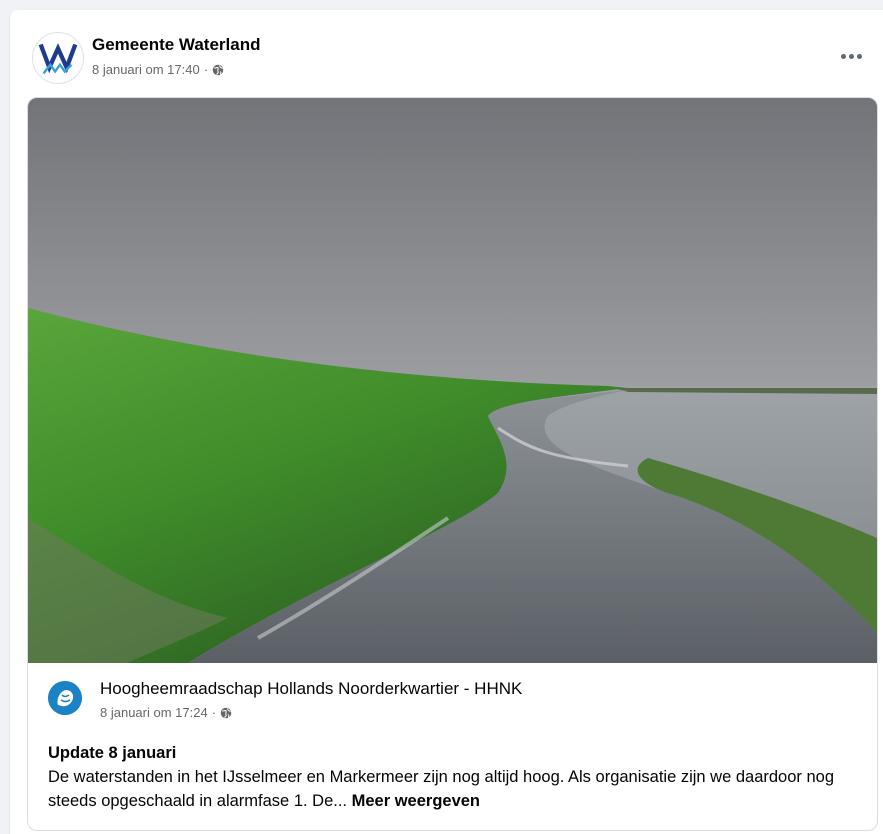  What do you see at coordinates (176, 45) in the screenshot?
I see `post-author: Gemeente Waterland` at bounding box center [176, 45].